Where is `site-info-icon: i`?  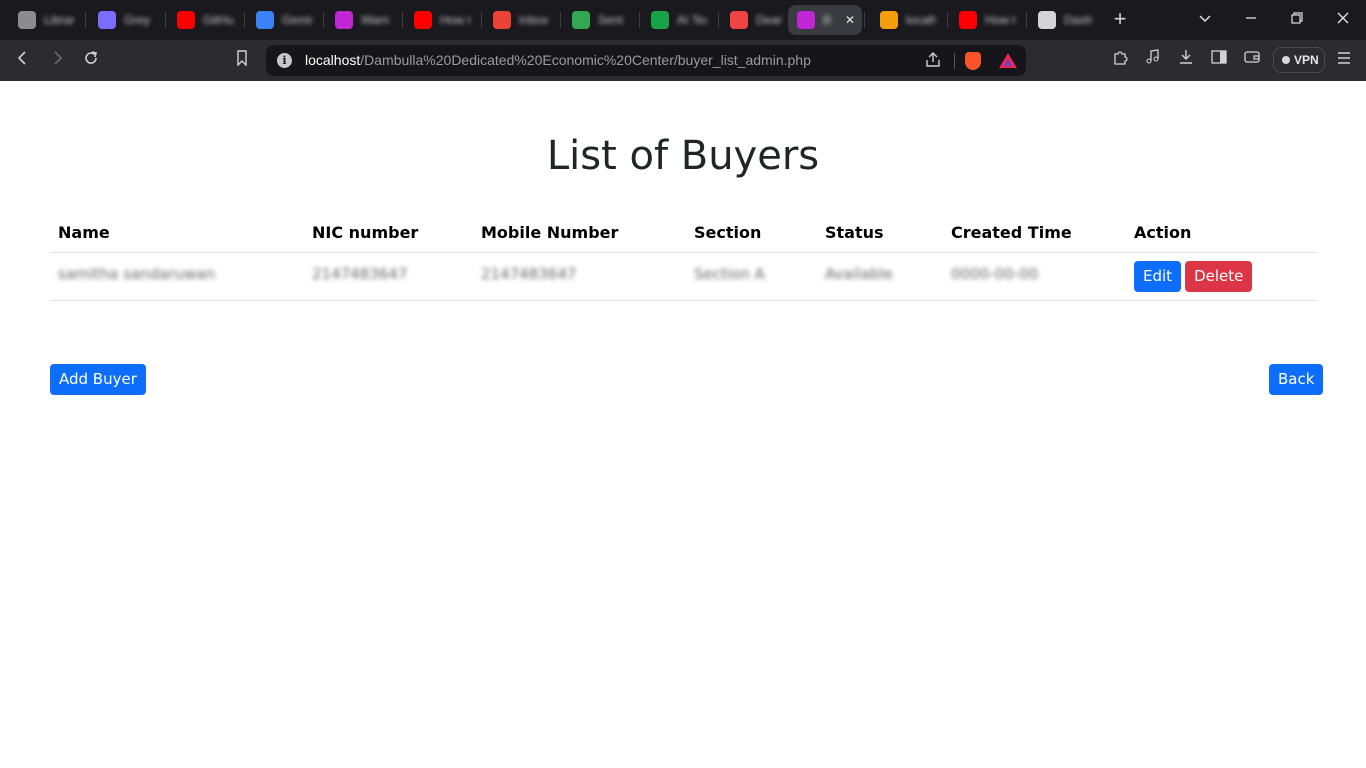 site-info-icon: i is located at coordinates (284, 60).